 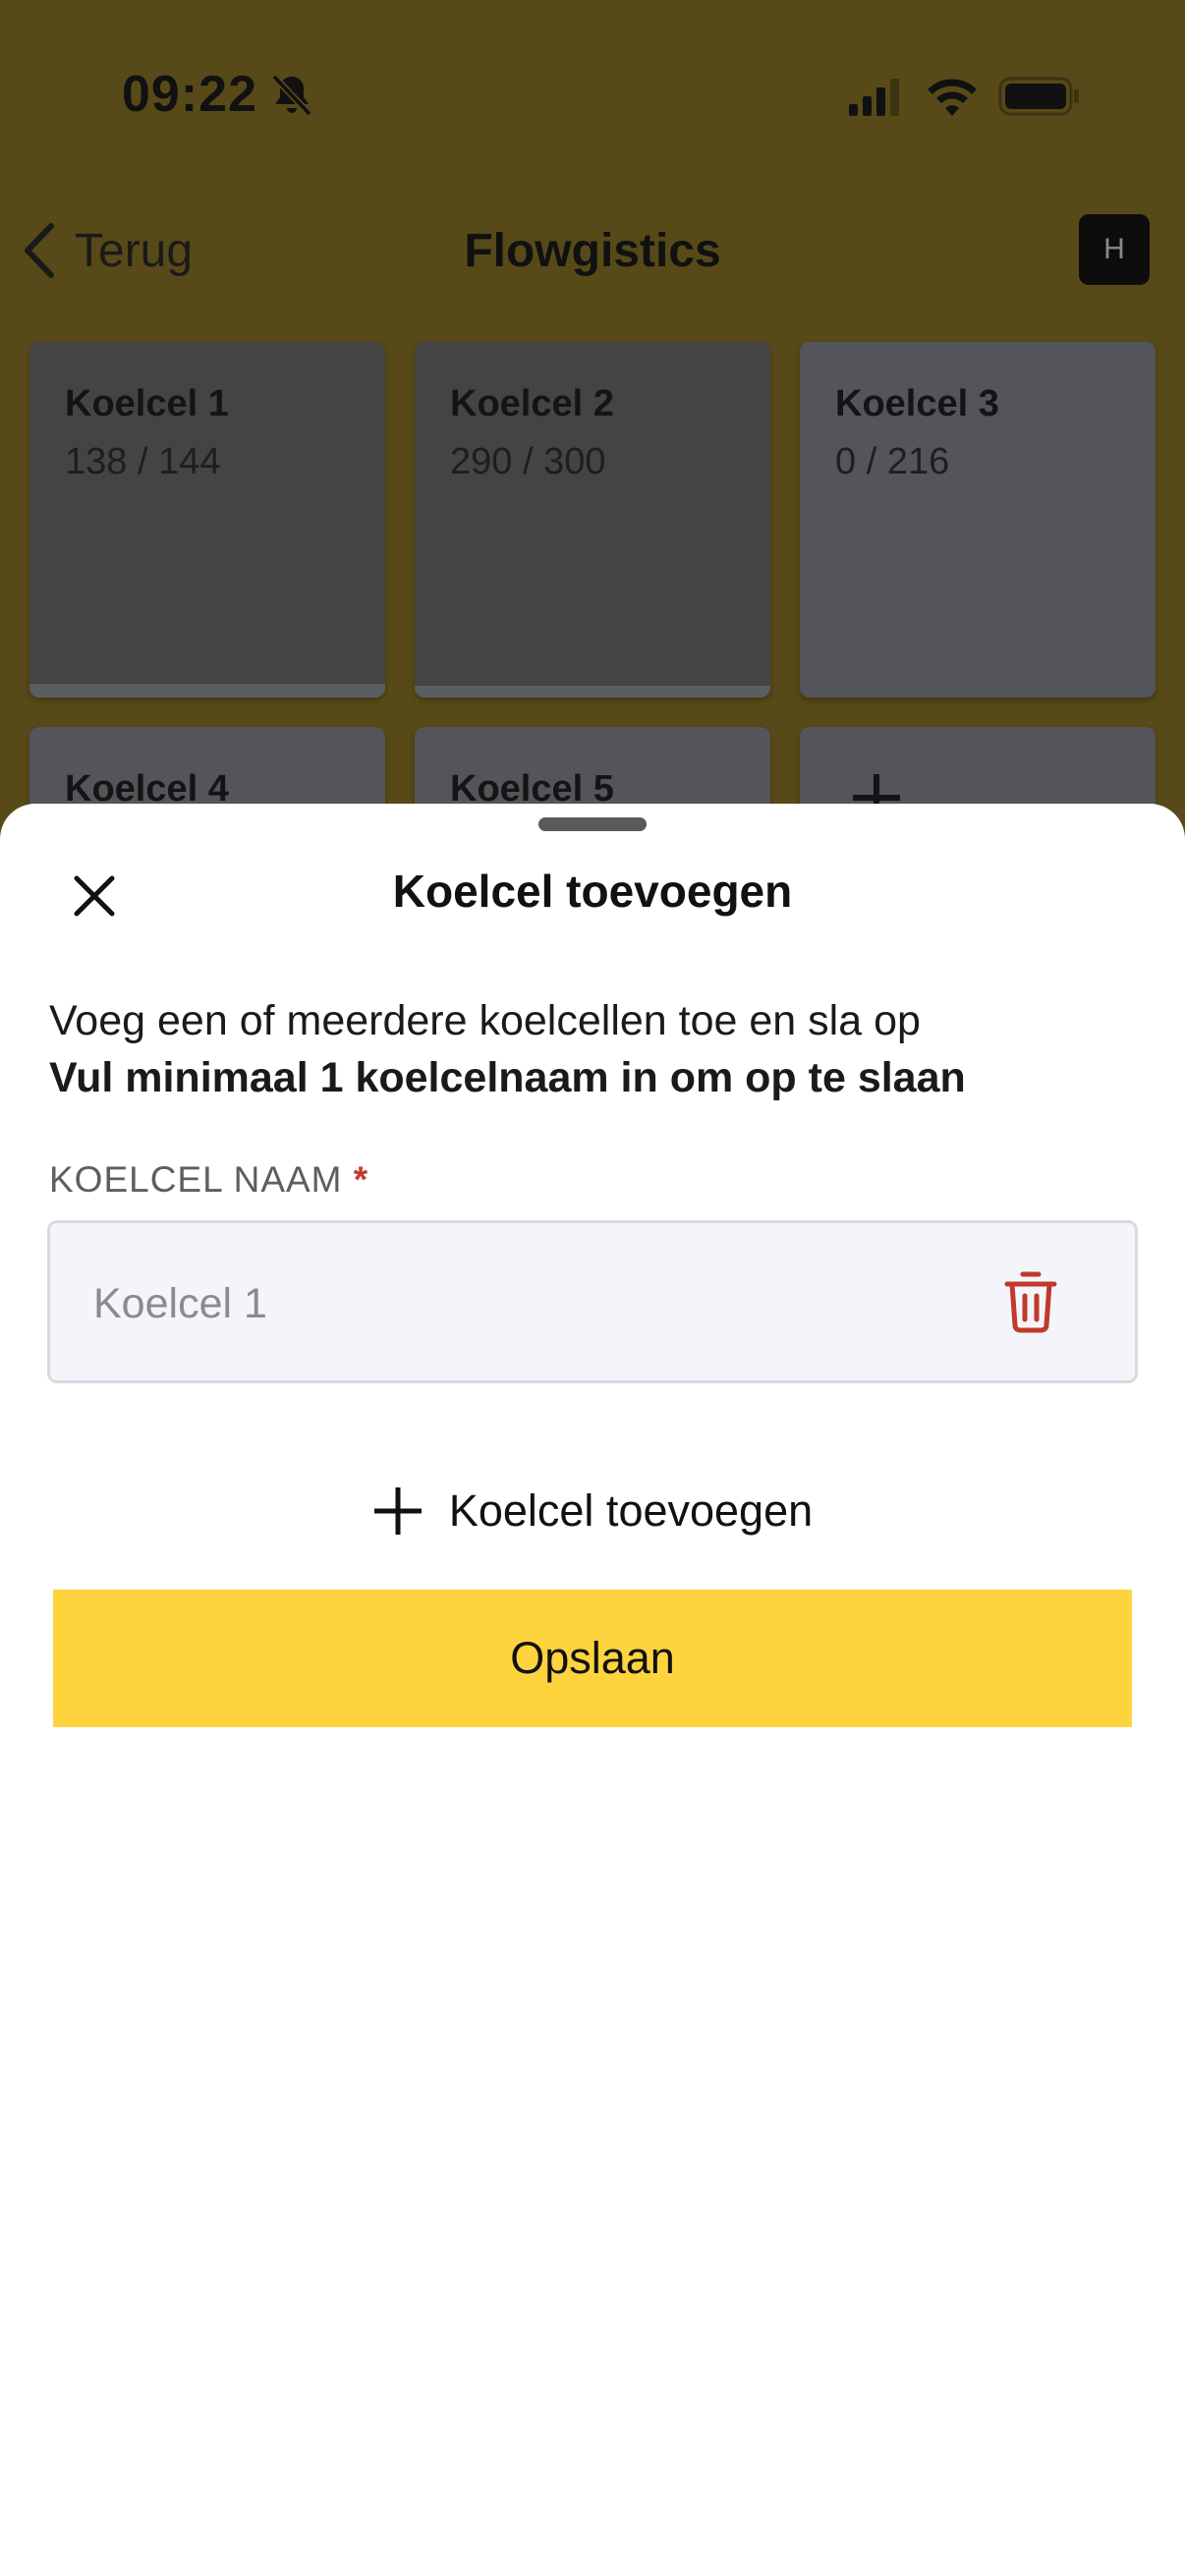 What do you see at coordinates (532, 403) in the screenshot?
I see `koelcel-card-name: Koelcel 2` at bounding box center [532, 403].